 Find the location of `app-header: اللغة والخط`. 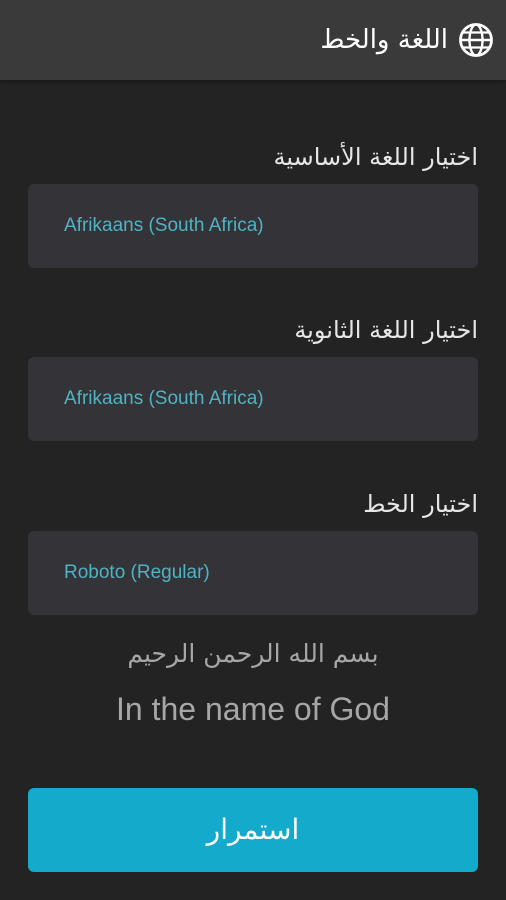

app-header: اللغة والخط is located at coordinates (253, 40).